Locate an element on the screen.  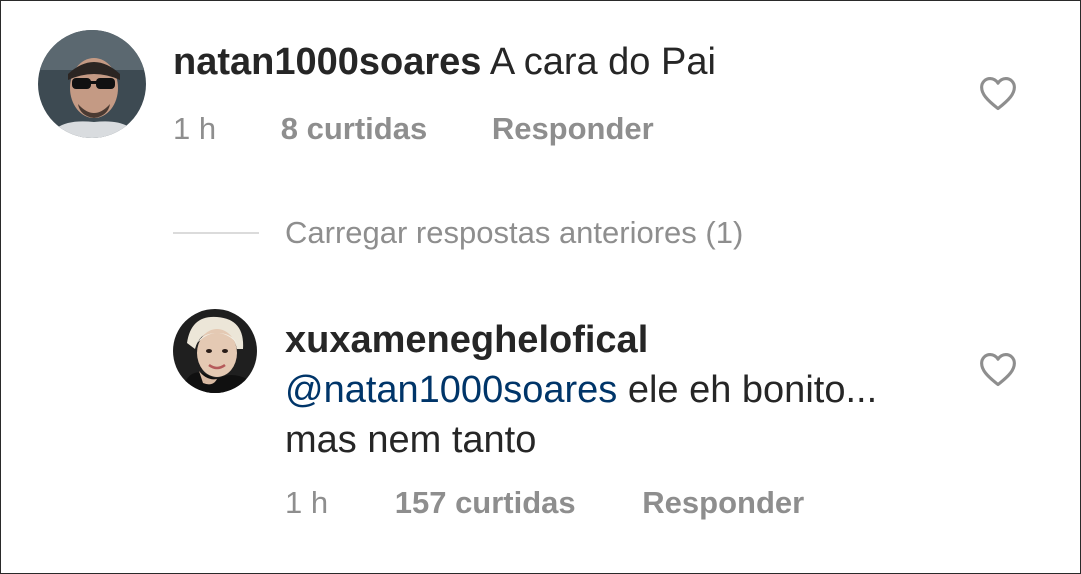
user-avatar-sunglasses-icon is located at coordinates (92, 84).